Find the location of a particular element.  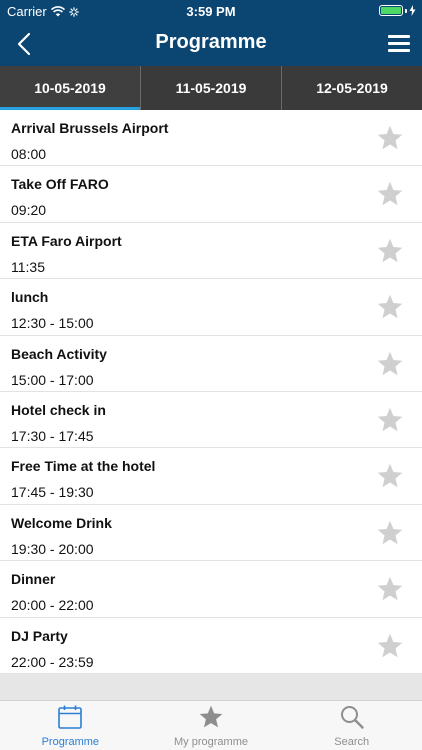

item-title: Dinner is located at coordinates (33, 579).